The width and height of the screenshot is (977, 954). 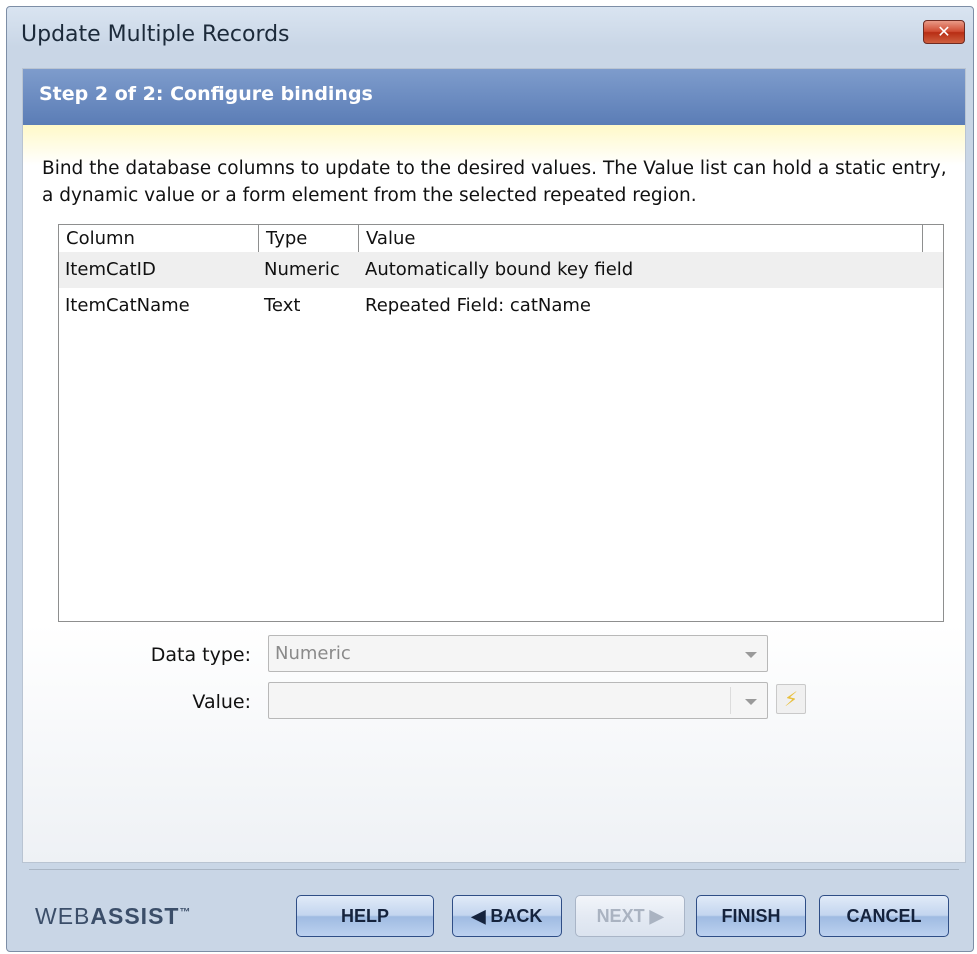 I want to click on cell-column: ItemCatName, so click(x=127, y=305).